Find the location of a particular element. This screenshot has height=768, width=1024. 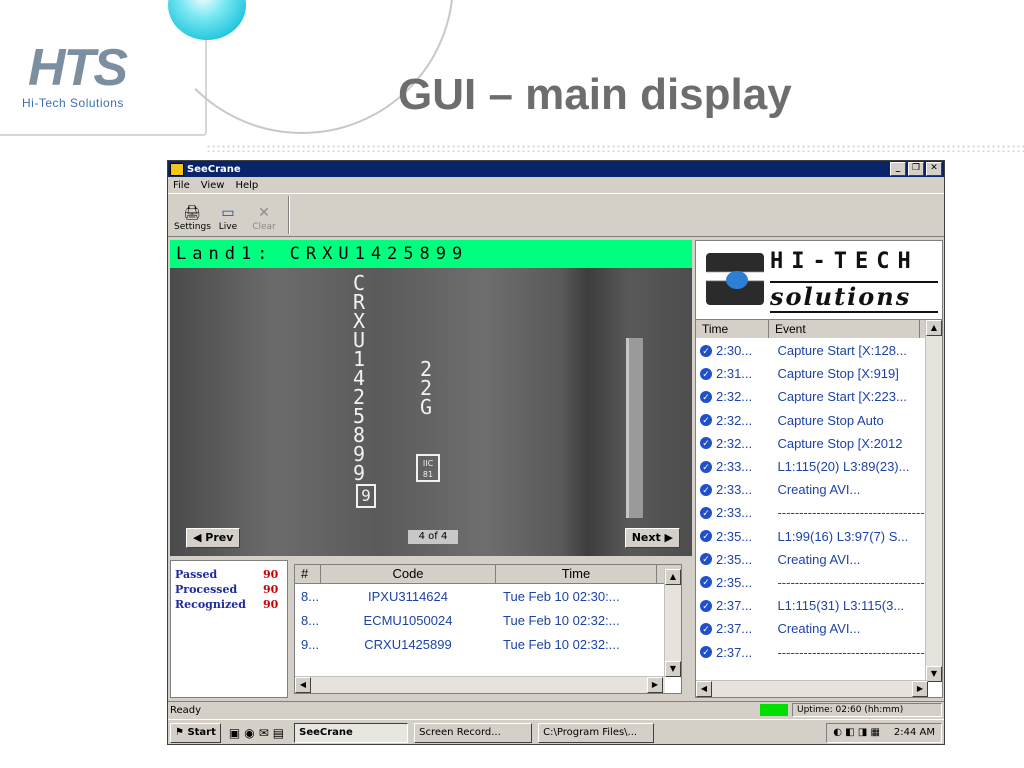

clear-button: ✕ Clear is located at coordinates (264, 220).